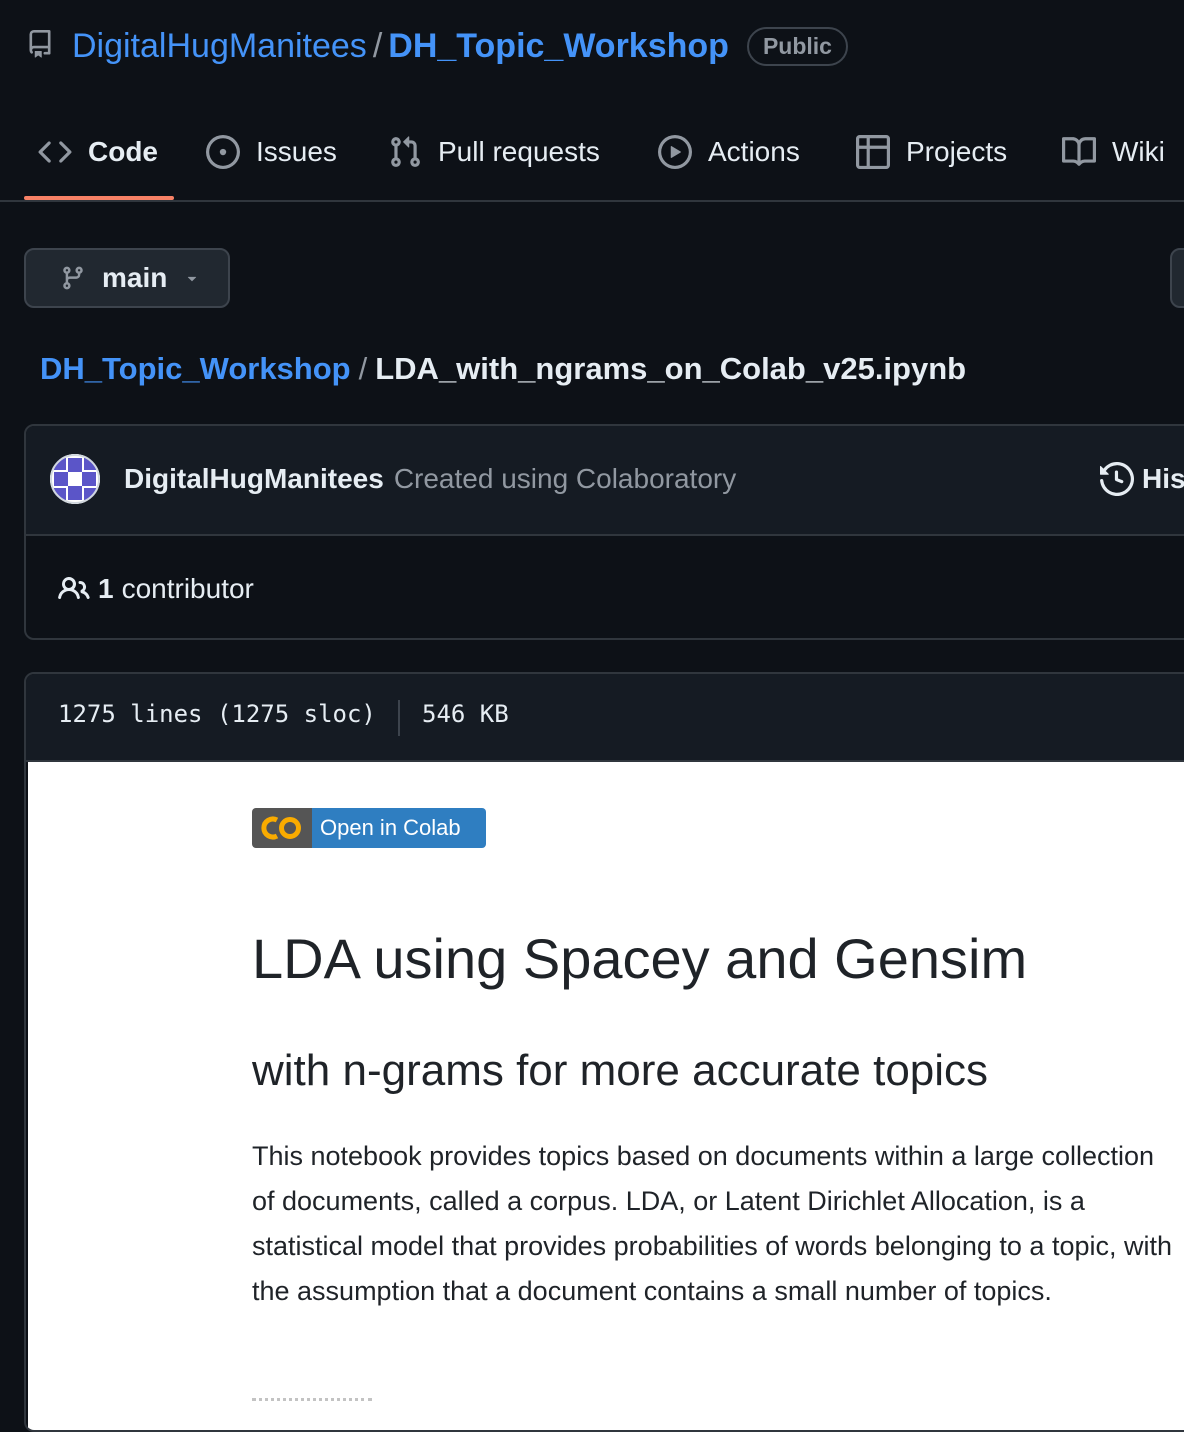 The height and width of the screenshot is (1432, 1184). I want to click on triangle-down-icon, so click(192, 279).